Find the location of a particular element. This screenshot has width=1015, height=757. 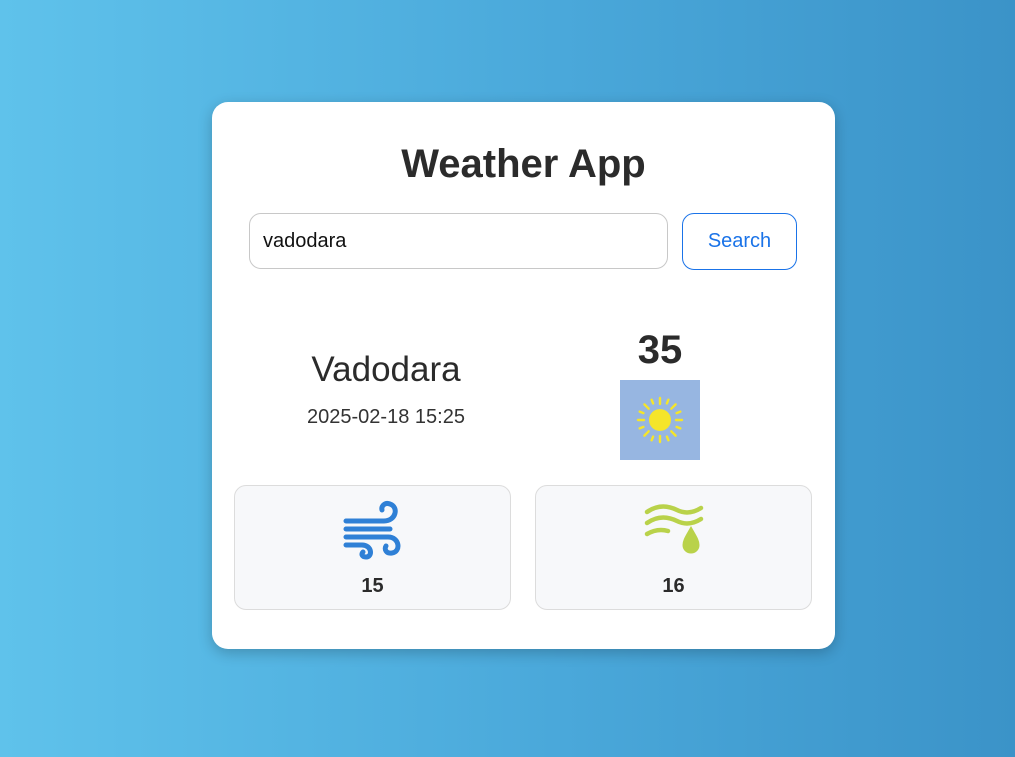

humidity-value: 16 is located at coordinates (673, 586).